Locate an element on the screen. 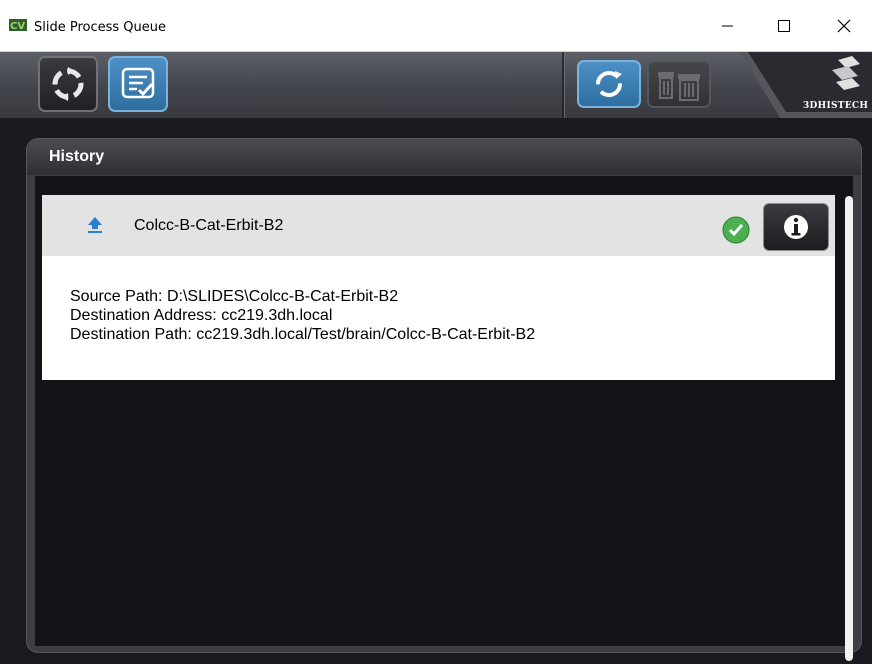  history-button is located at coordinates (138, 84).